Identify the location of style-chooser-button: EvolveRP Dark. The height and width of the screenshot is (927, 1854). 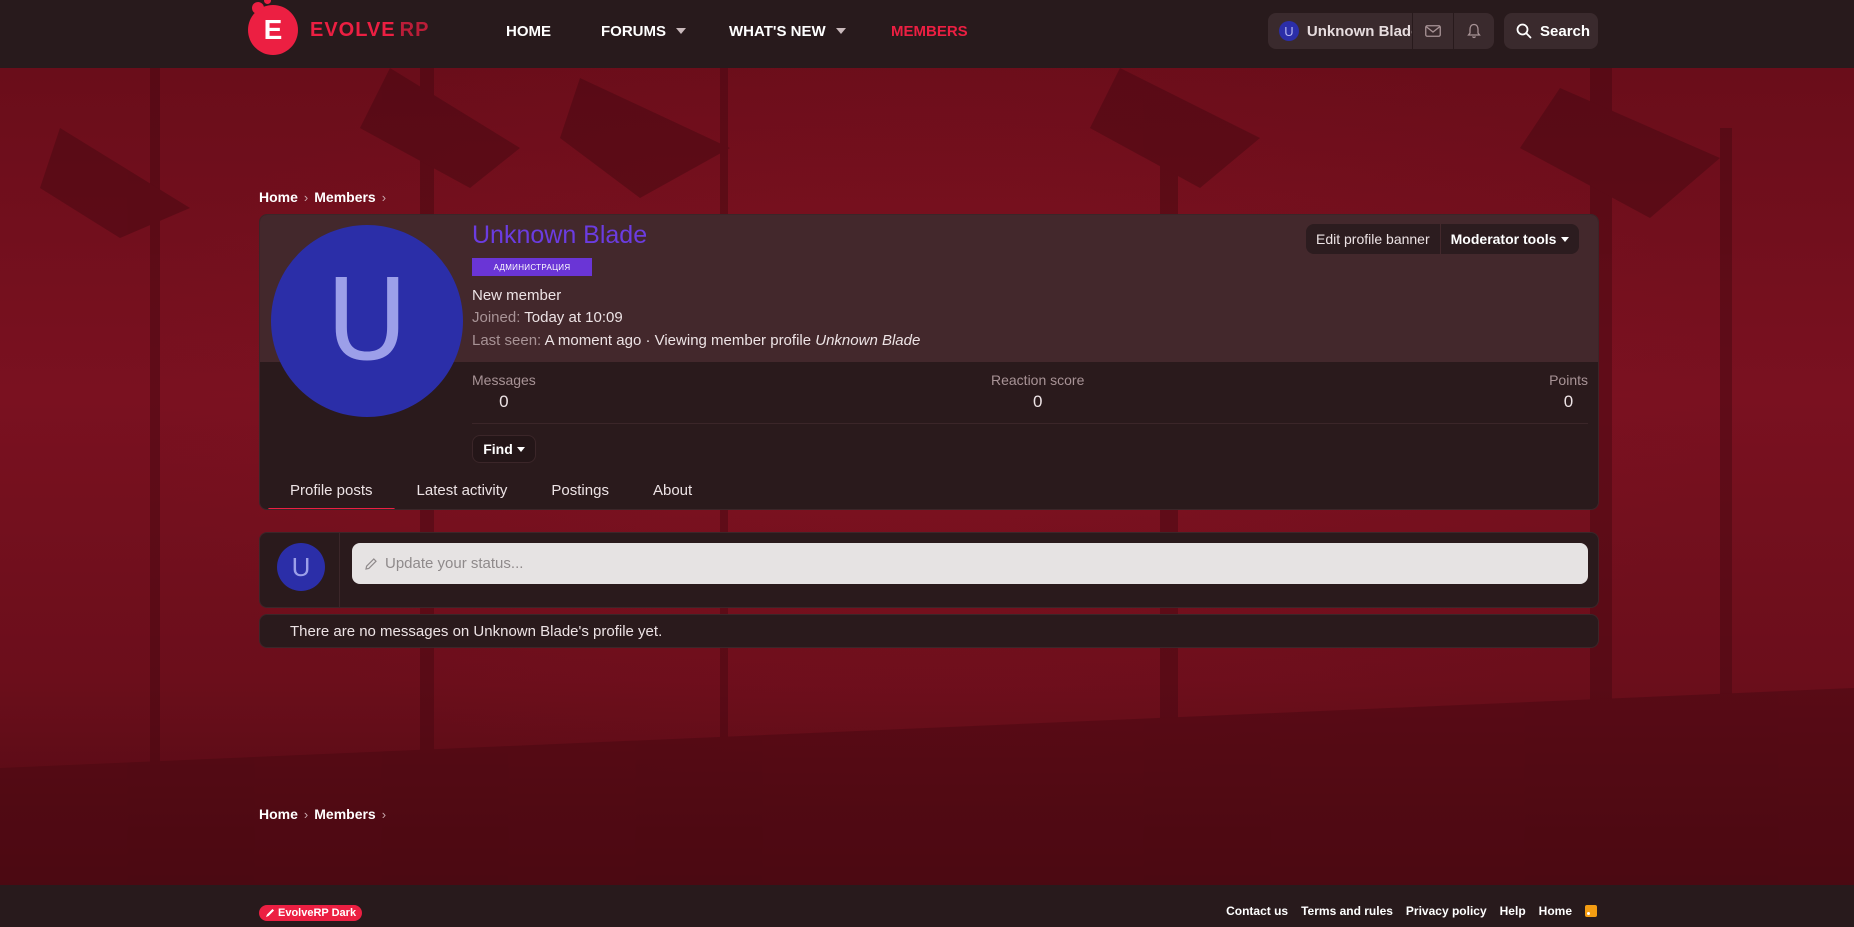
(311, 913).